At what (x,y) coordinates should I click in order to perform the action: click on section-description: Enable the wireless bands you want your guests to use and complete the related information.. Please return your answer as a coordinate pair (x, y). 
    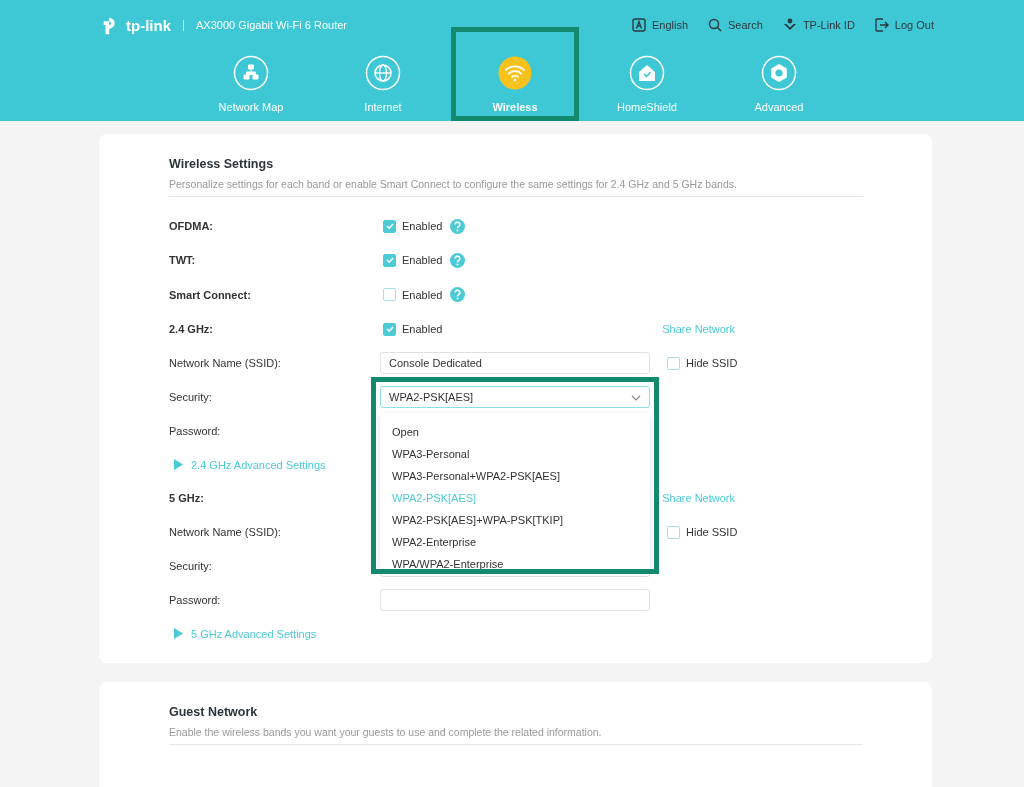
    Looking at the image, I should click on (386, 732).